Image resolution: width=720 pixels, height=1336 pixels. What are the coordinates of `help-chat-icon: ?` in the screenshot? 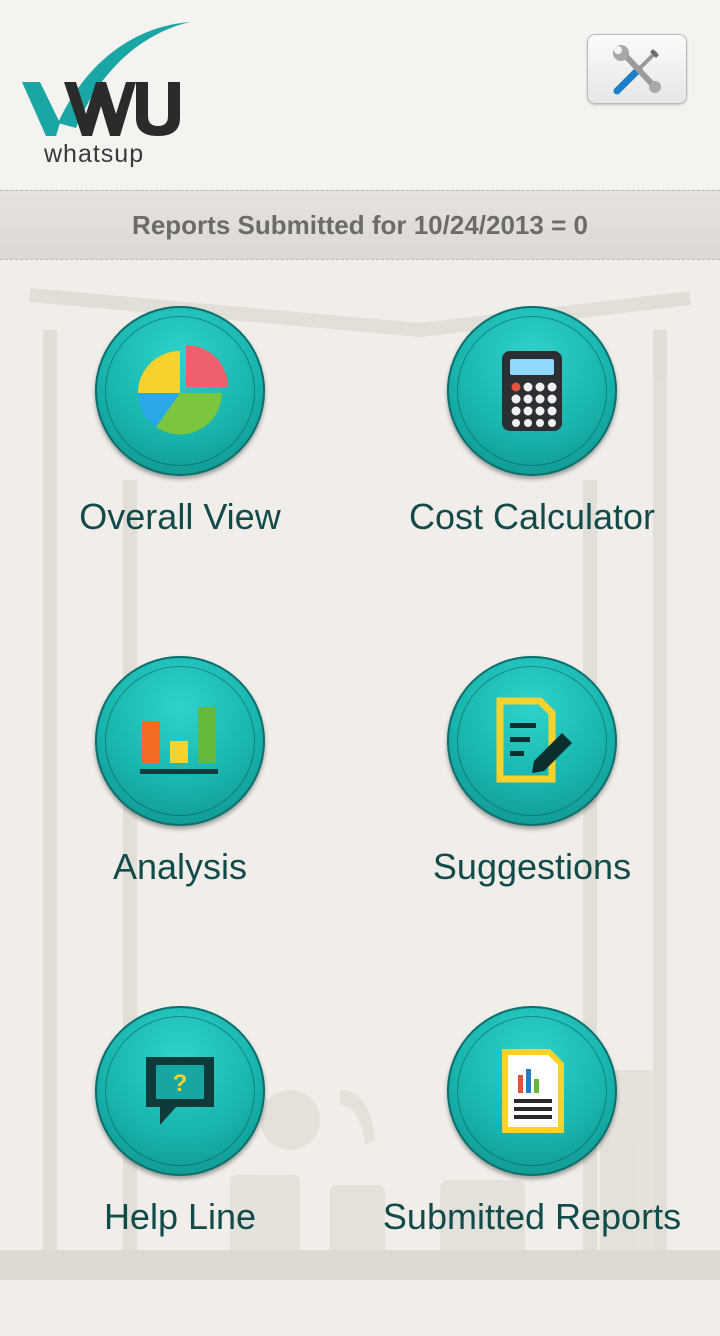 It's located at (180, 1091).